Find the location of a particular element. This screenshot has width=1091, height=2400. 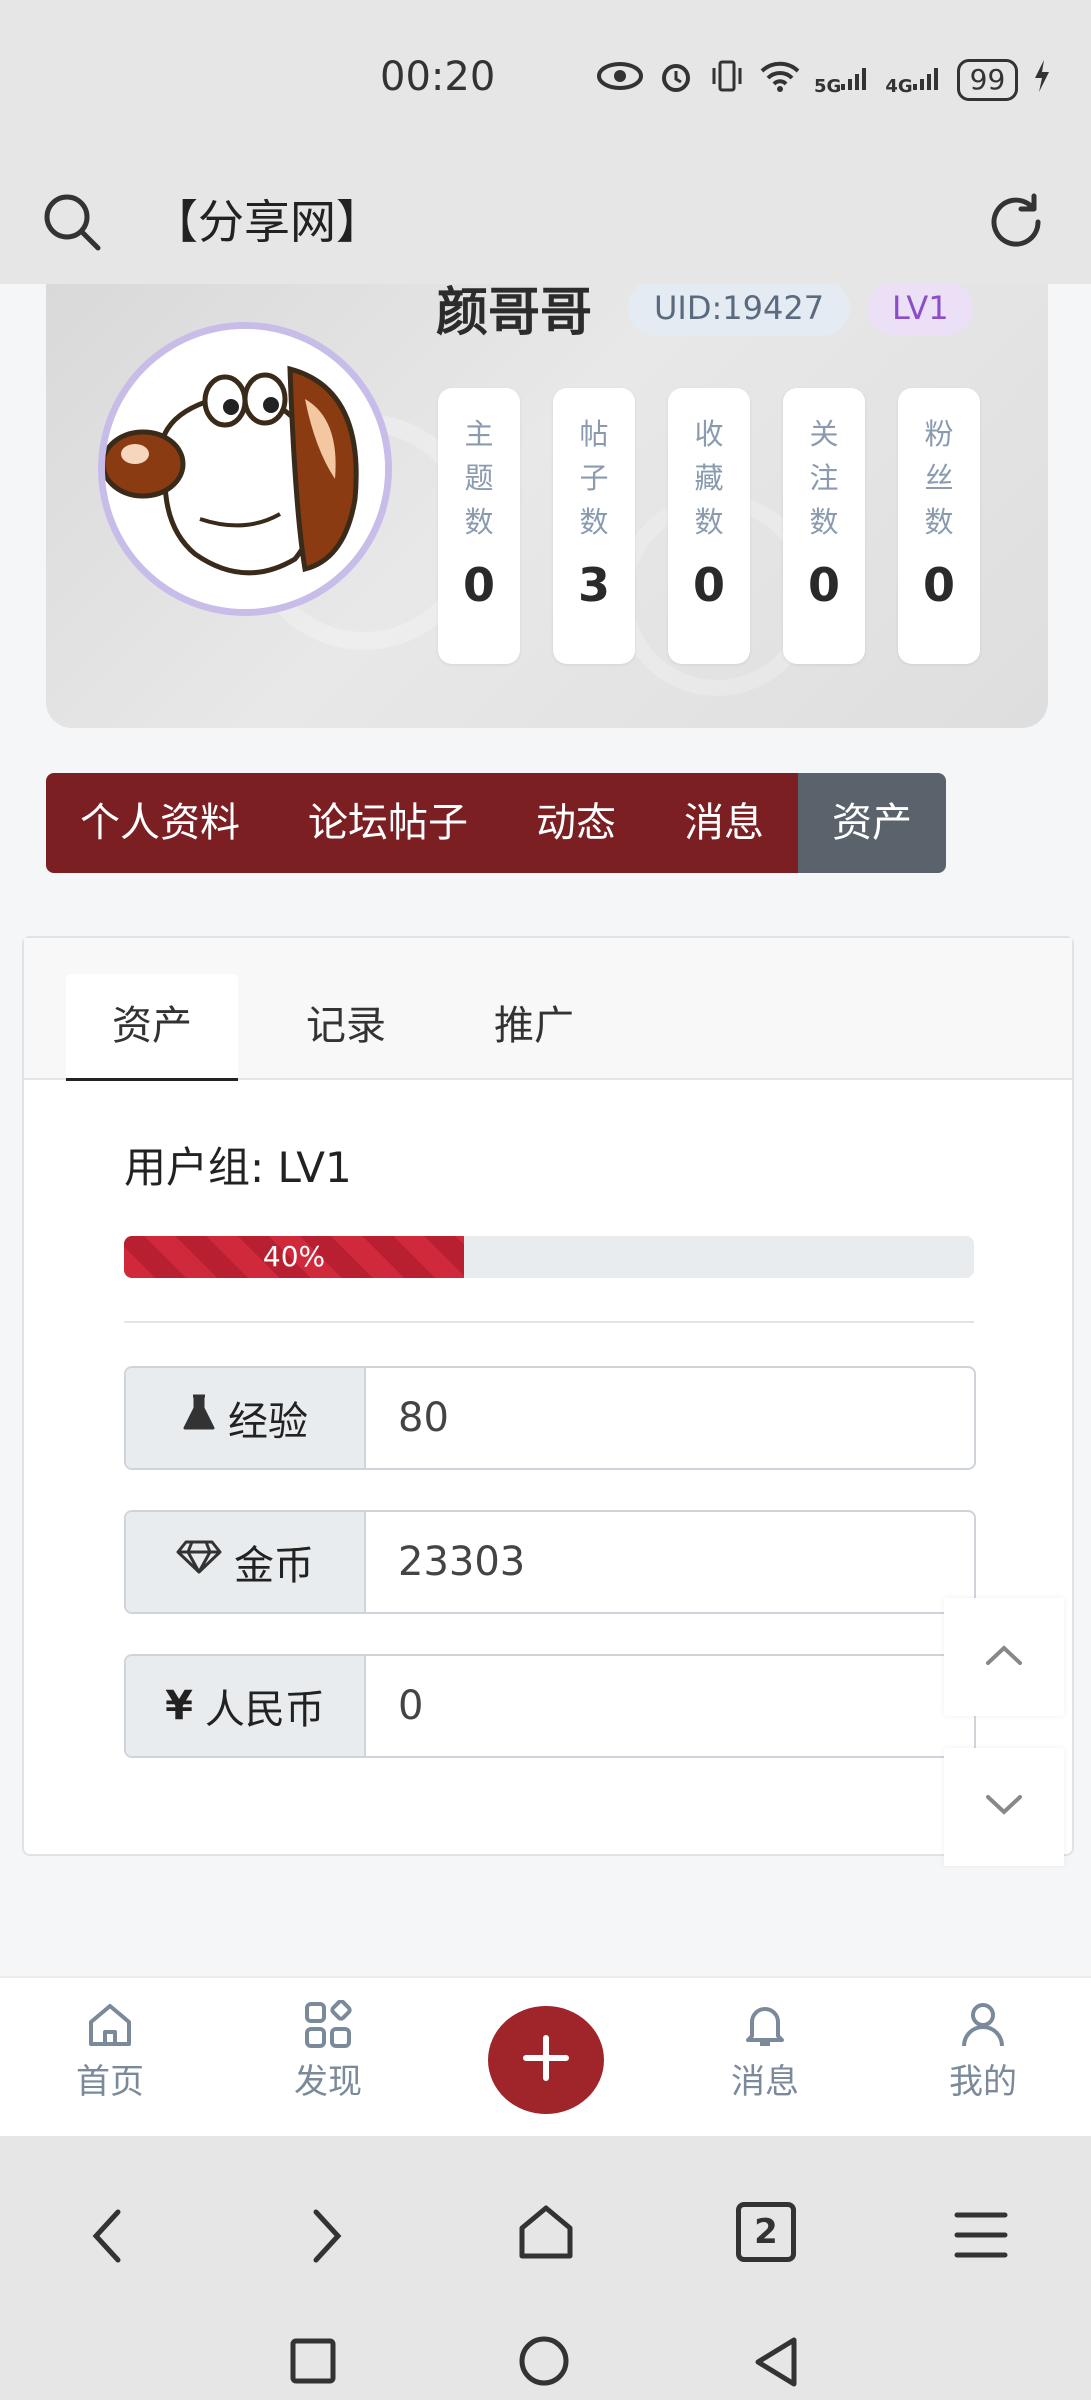

nav-messages-label: 消息 is located at coordinates (765, 2082).